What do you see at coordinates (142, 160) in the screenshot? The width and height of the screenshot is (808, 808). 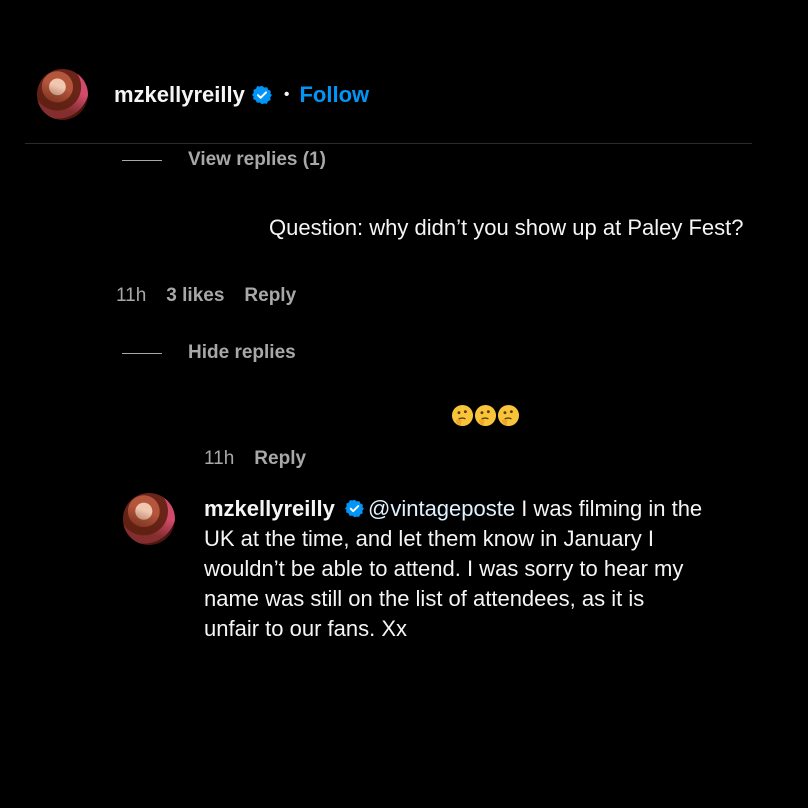 I see `replies-line` at bounding box center [142, 160].